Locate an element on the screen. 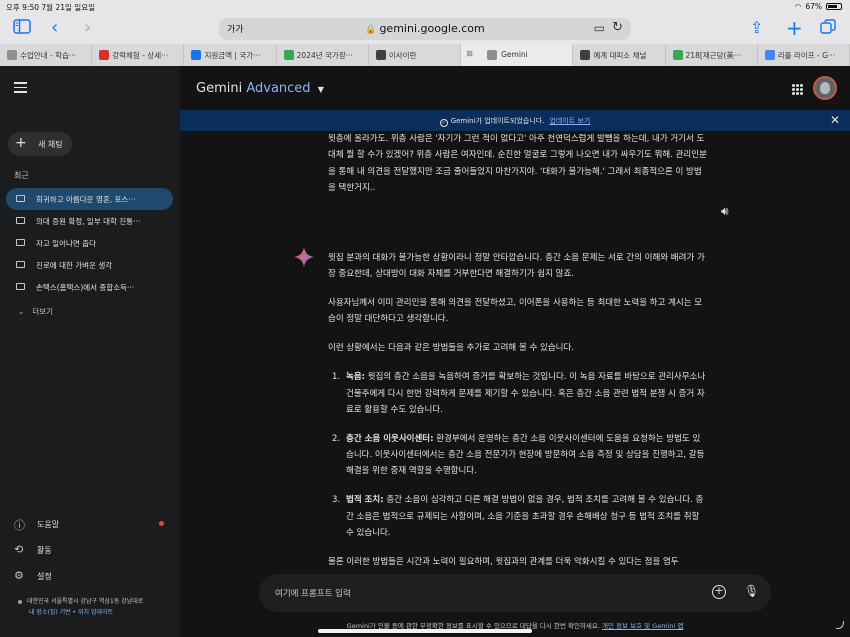 The width and height of the screenshot is (850, 637). sidebar-bottom: ⓘ 도움말 ⟲ 활동 ⚙ 설정 is located at coordinates (92, 557).